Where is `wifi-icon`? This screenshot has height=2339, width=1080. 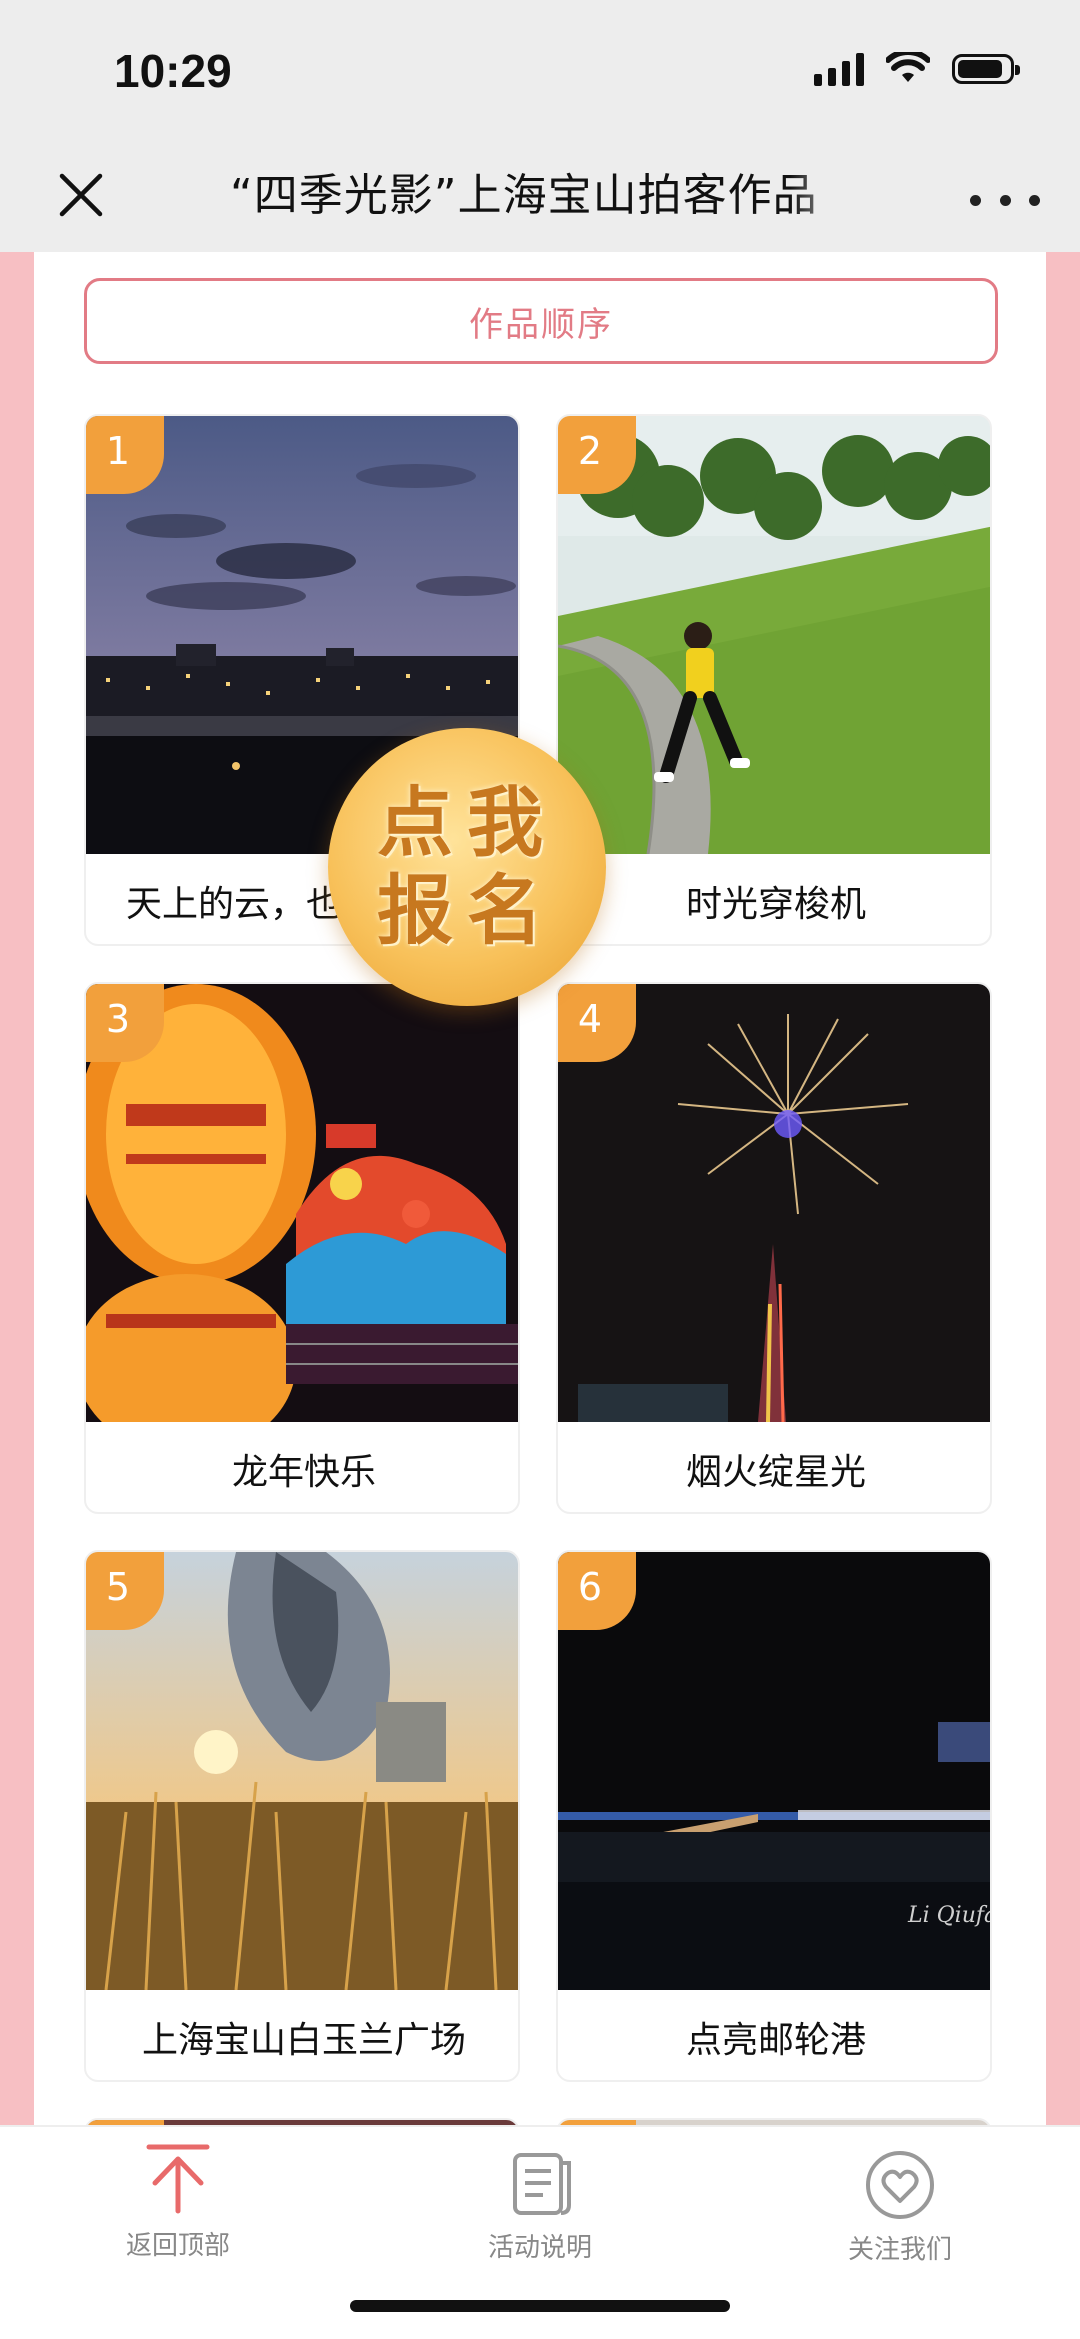
wifi-icon is located at coordinates (908, 67).